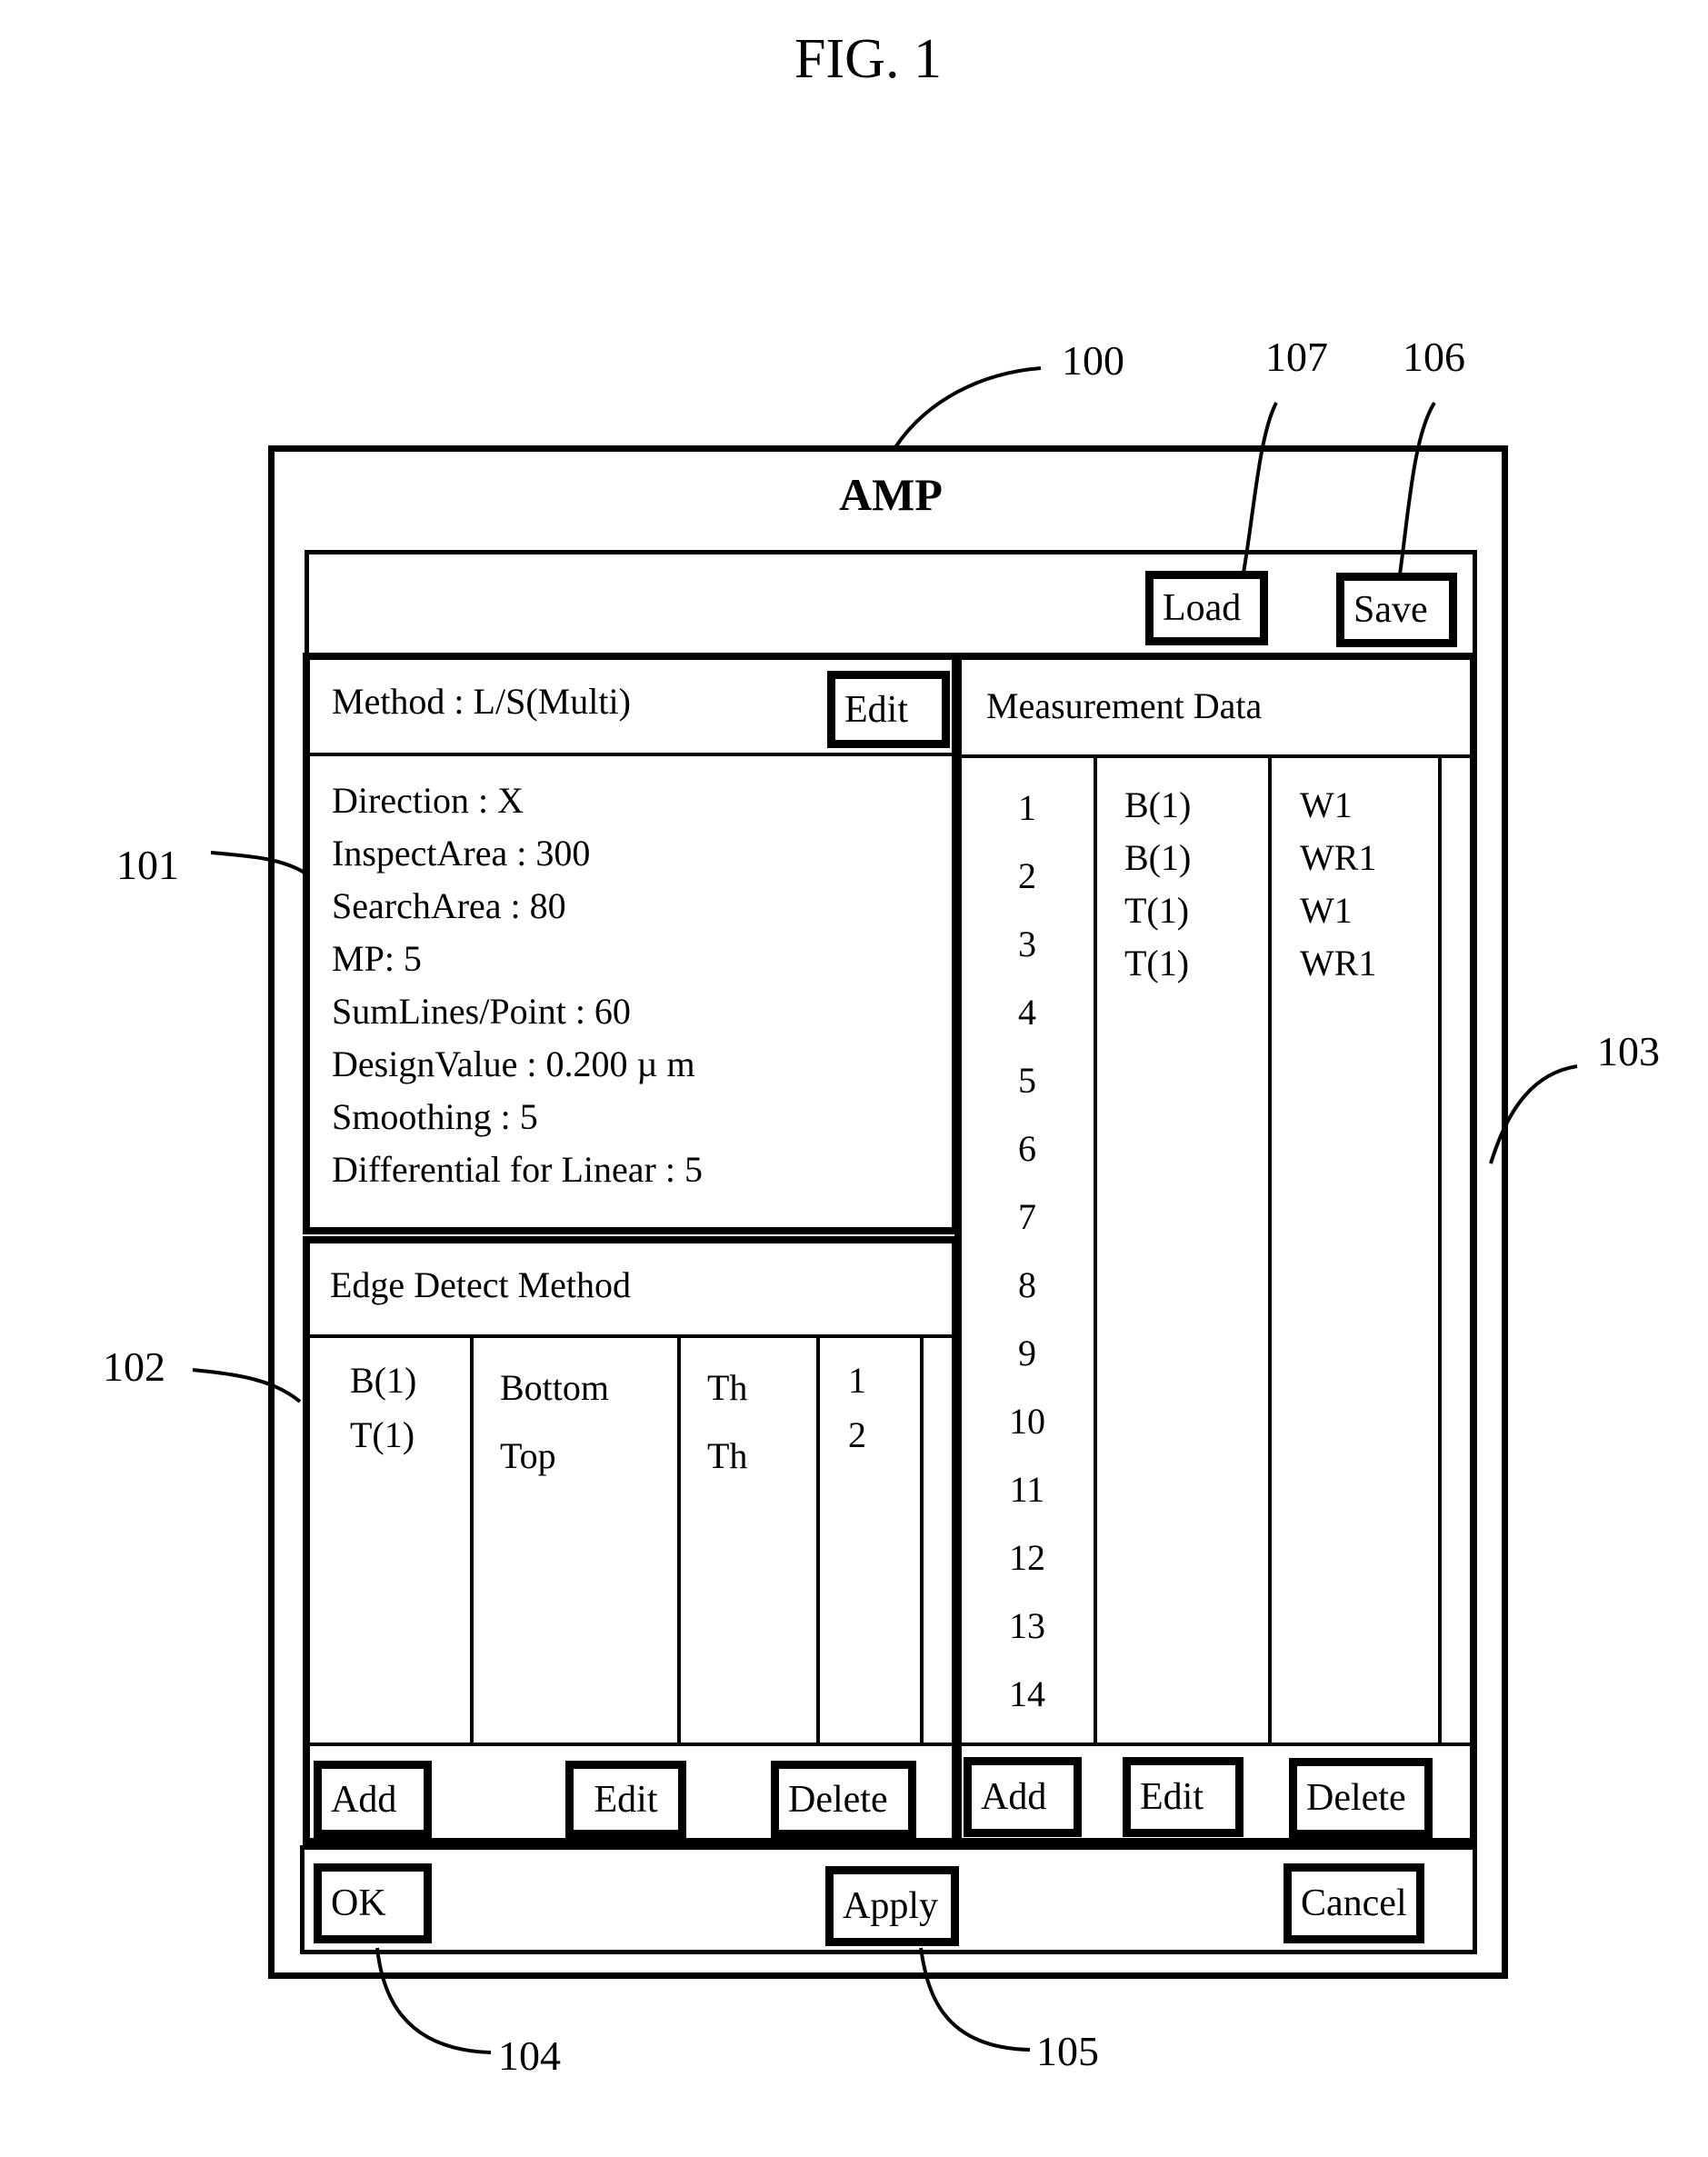  Describe the element at coordinates (481, 1284) in the screenshot. I see `edge-header: Edge Detect Method` at that location.